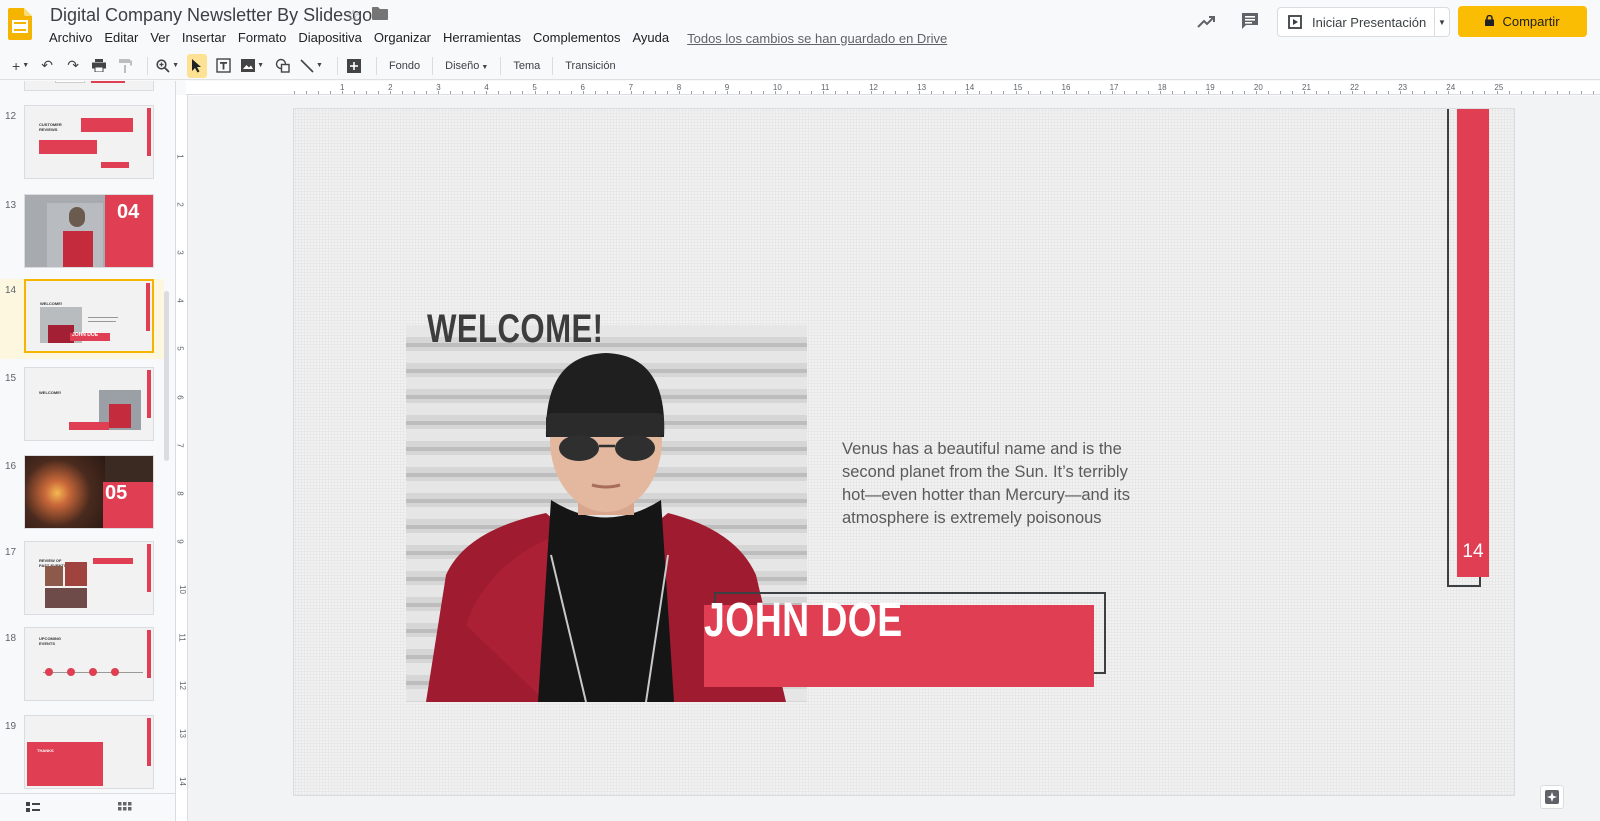 The height and width of the screenshot is (821, 1600). What do you see at coordinates (526, 66) in the screenshot?
I see `theme-button: Tema` at bounding box center [526, 66].